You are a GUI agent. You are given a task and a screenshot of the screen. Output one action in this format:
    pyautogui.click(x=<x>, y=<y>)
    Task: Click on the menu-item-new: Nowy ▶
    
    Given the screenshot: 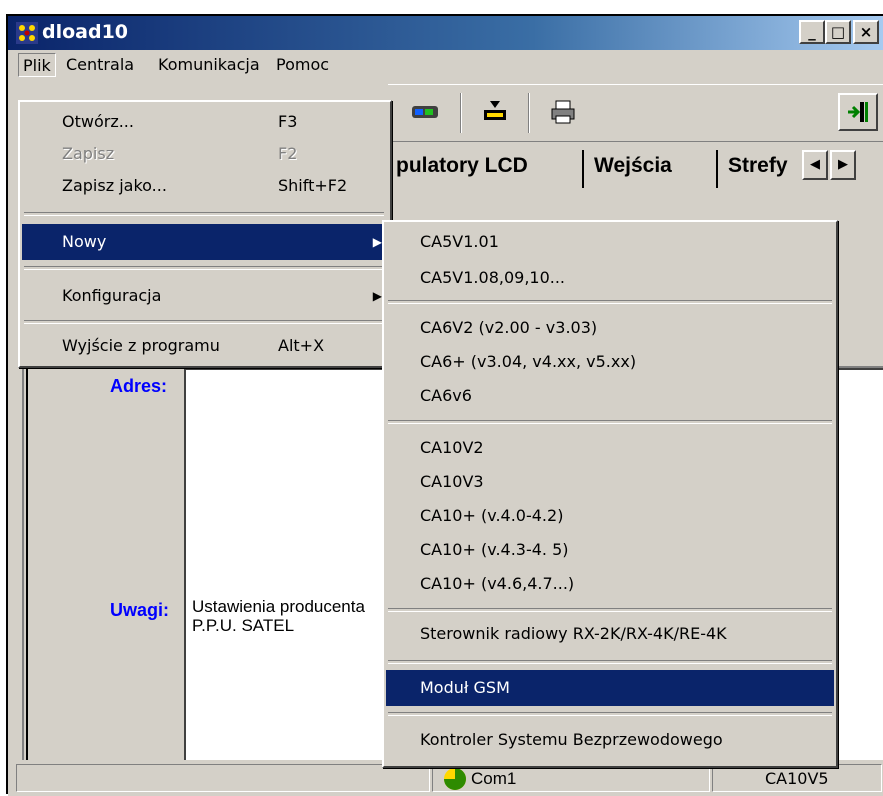 What is the action you would take?
    pyautogui.click(x=205, y=242)
    